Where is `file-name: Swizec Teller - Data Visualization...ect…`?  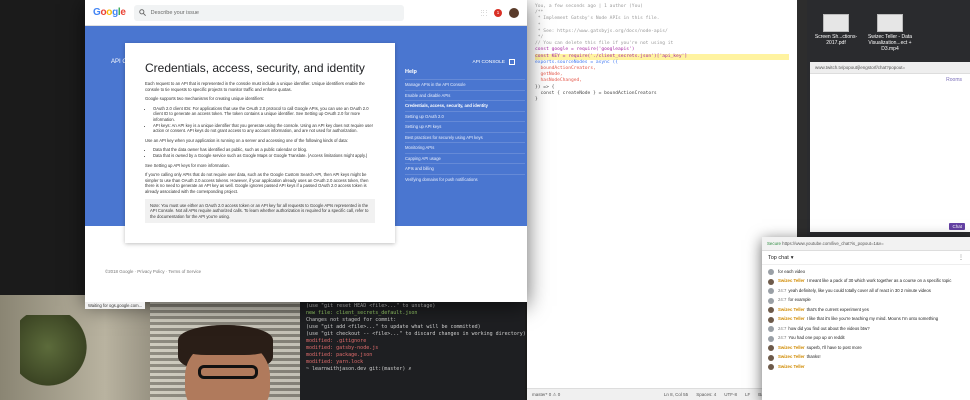
file-name: Swizec Teller - Data Visualization...ect… is located at coordinates (890, 43).